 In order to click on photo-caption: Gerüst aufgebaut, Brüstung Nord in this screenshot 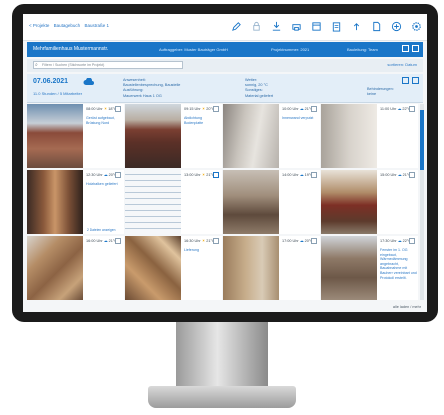, I will do `click(103, 120)`.